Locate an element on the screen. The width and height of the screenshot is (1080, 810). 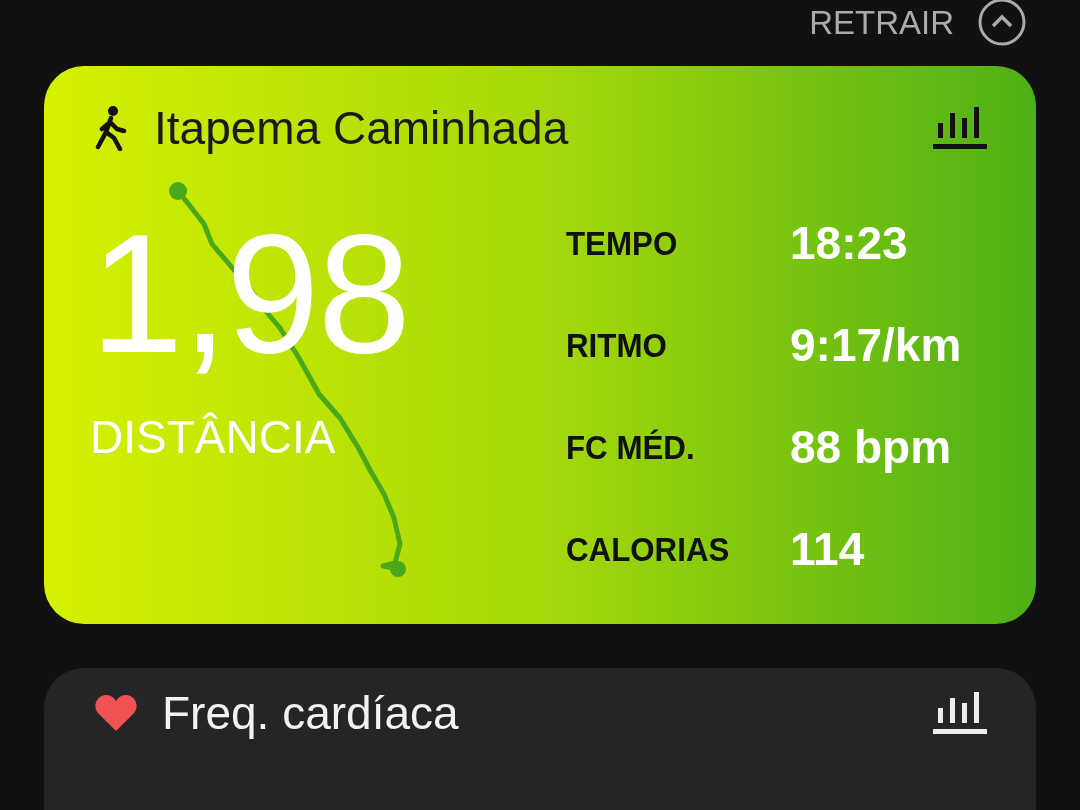
heart-icon is located at coordinates (116, 713).